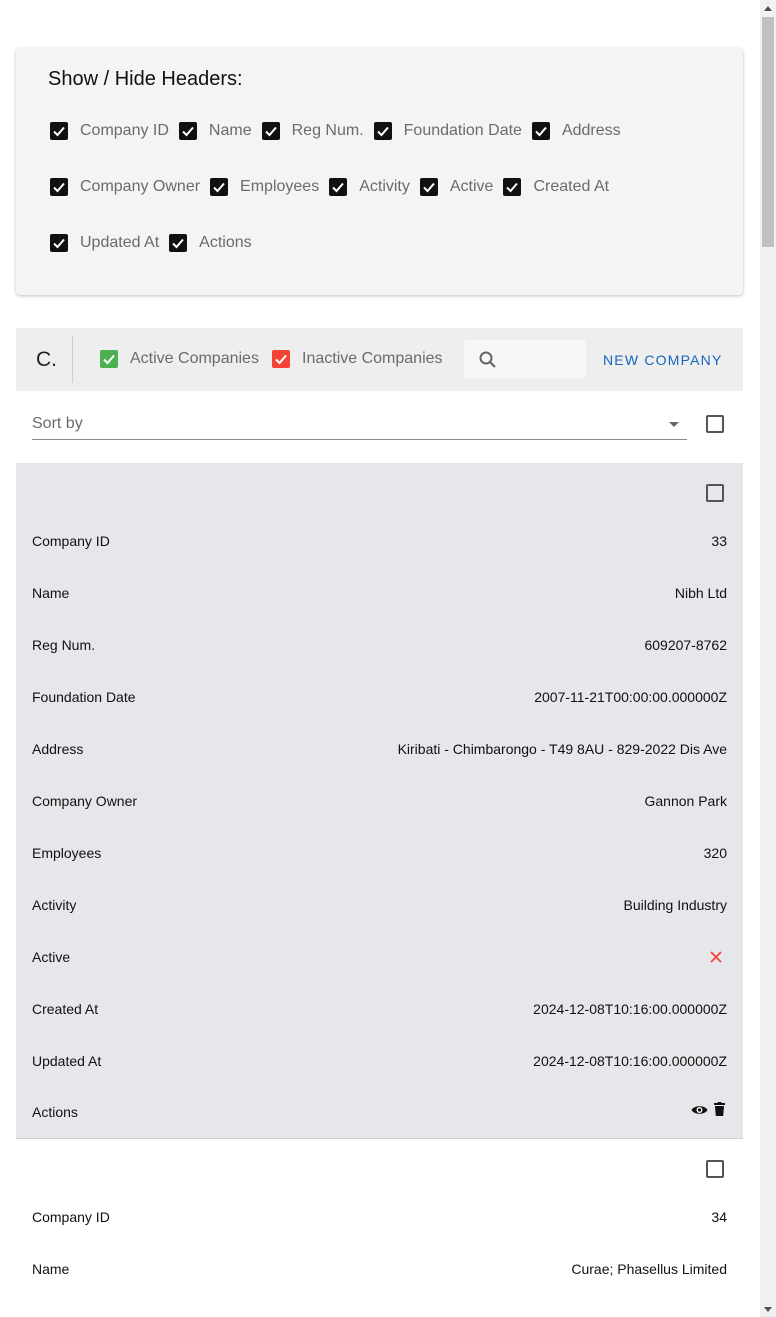 This screenshot has width=776, height=1317. Describe the element at coordinates (384, 186) in the screenshot. I see `toggle-label: Activity` at that location.